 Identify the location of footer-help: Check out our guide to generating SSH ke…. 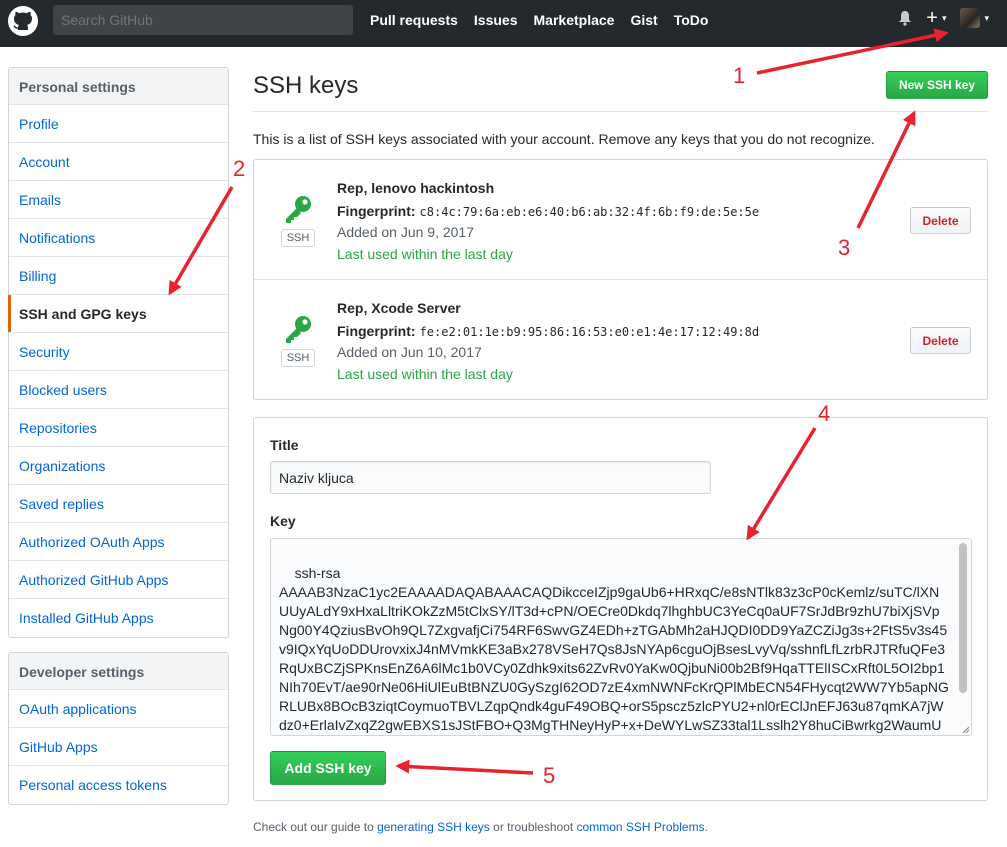
(480, 827).